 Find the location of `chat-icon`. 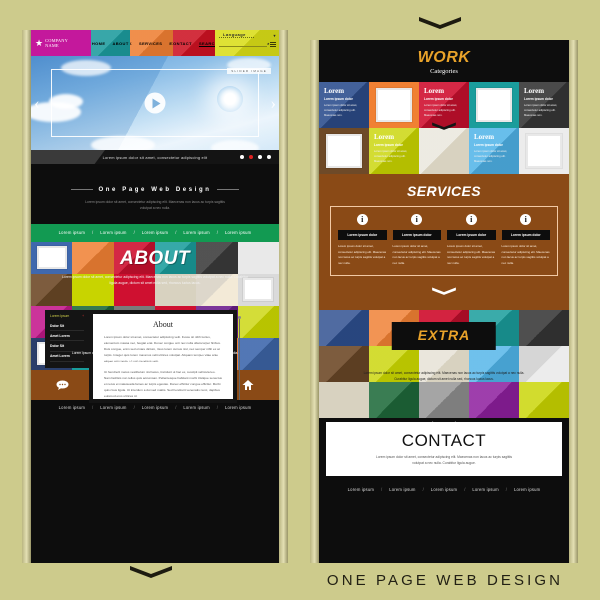

chat-icon is located at coordinates (62, 385).